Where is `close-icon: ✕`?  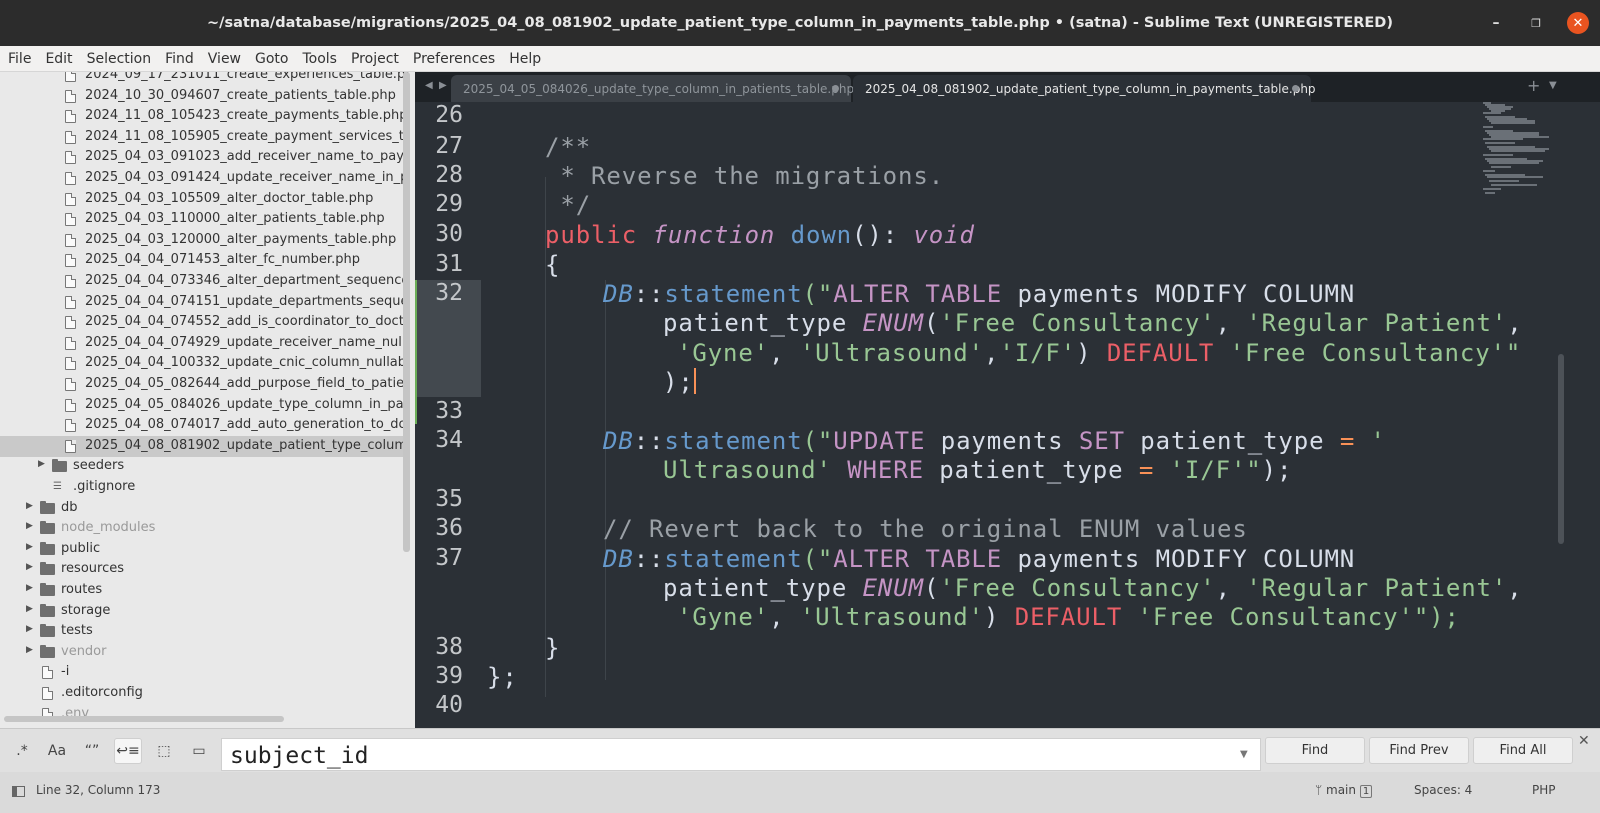
close-icon: ✕ is located at coordinates (1578, 23).